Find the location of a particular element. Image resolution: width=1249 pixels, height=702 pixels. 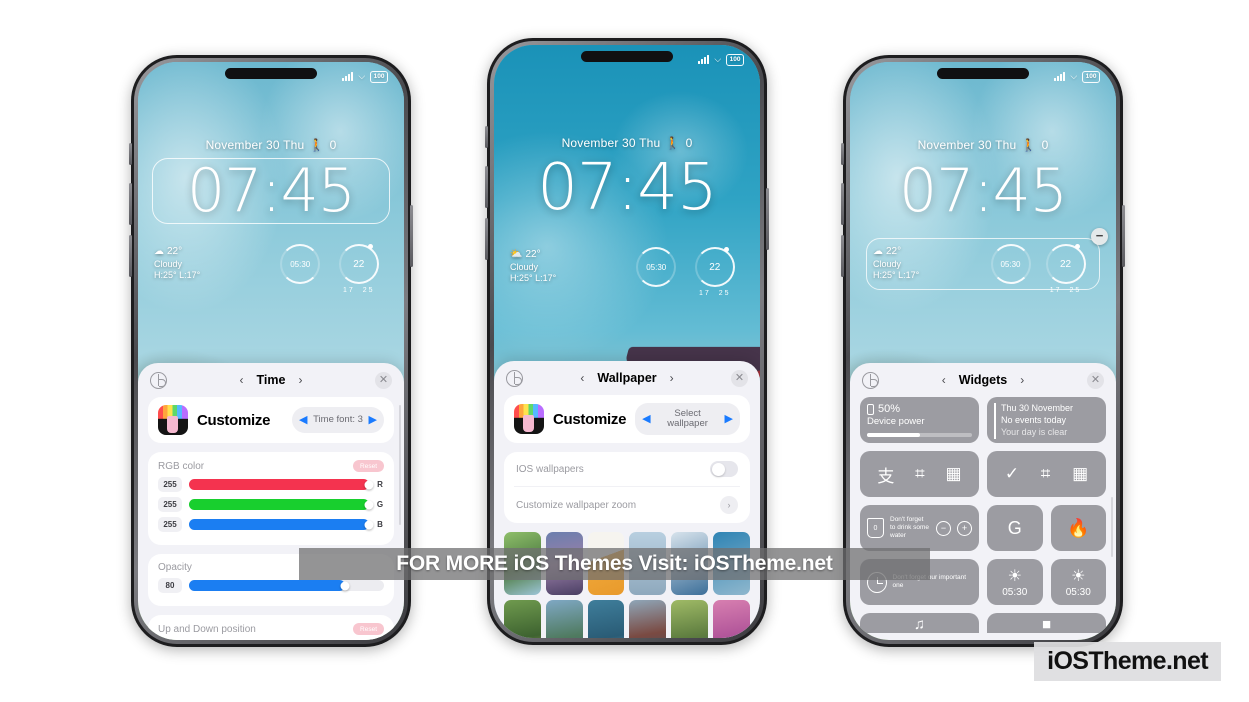

rgb-value-r: 255 is located at coordinates (170, 484).